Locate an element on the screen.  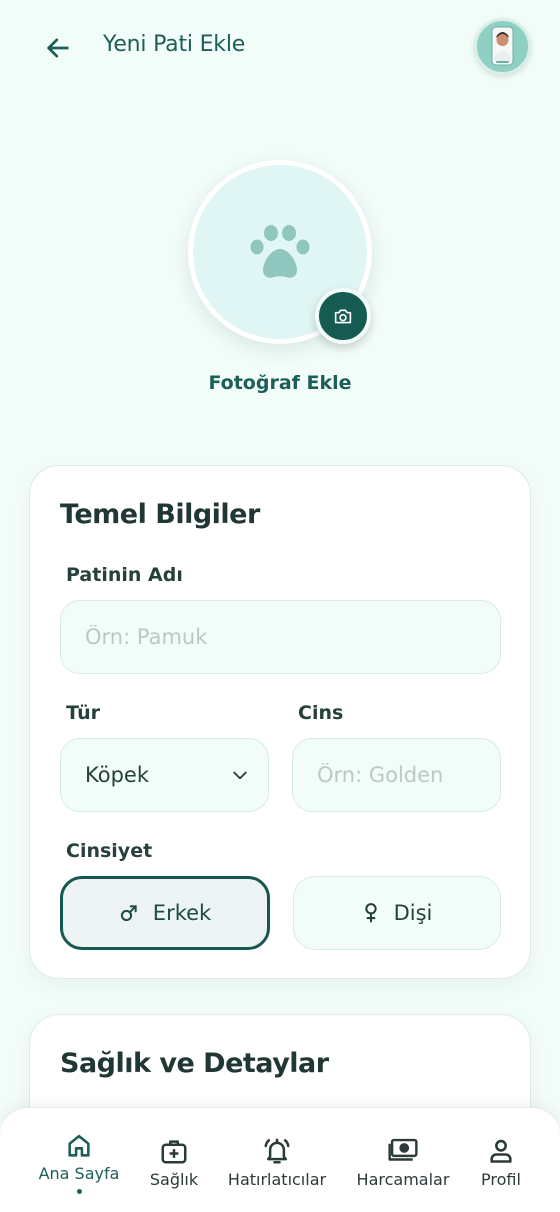
section-title-health: Sağlık ve Detaylar is located at coordinates (194, 1063).